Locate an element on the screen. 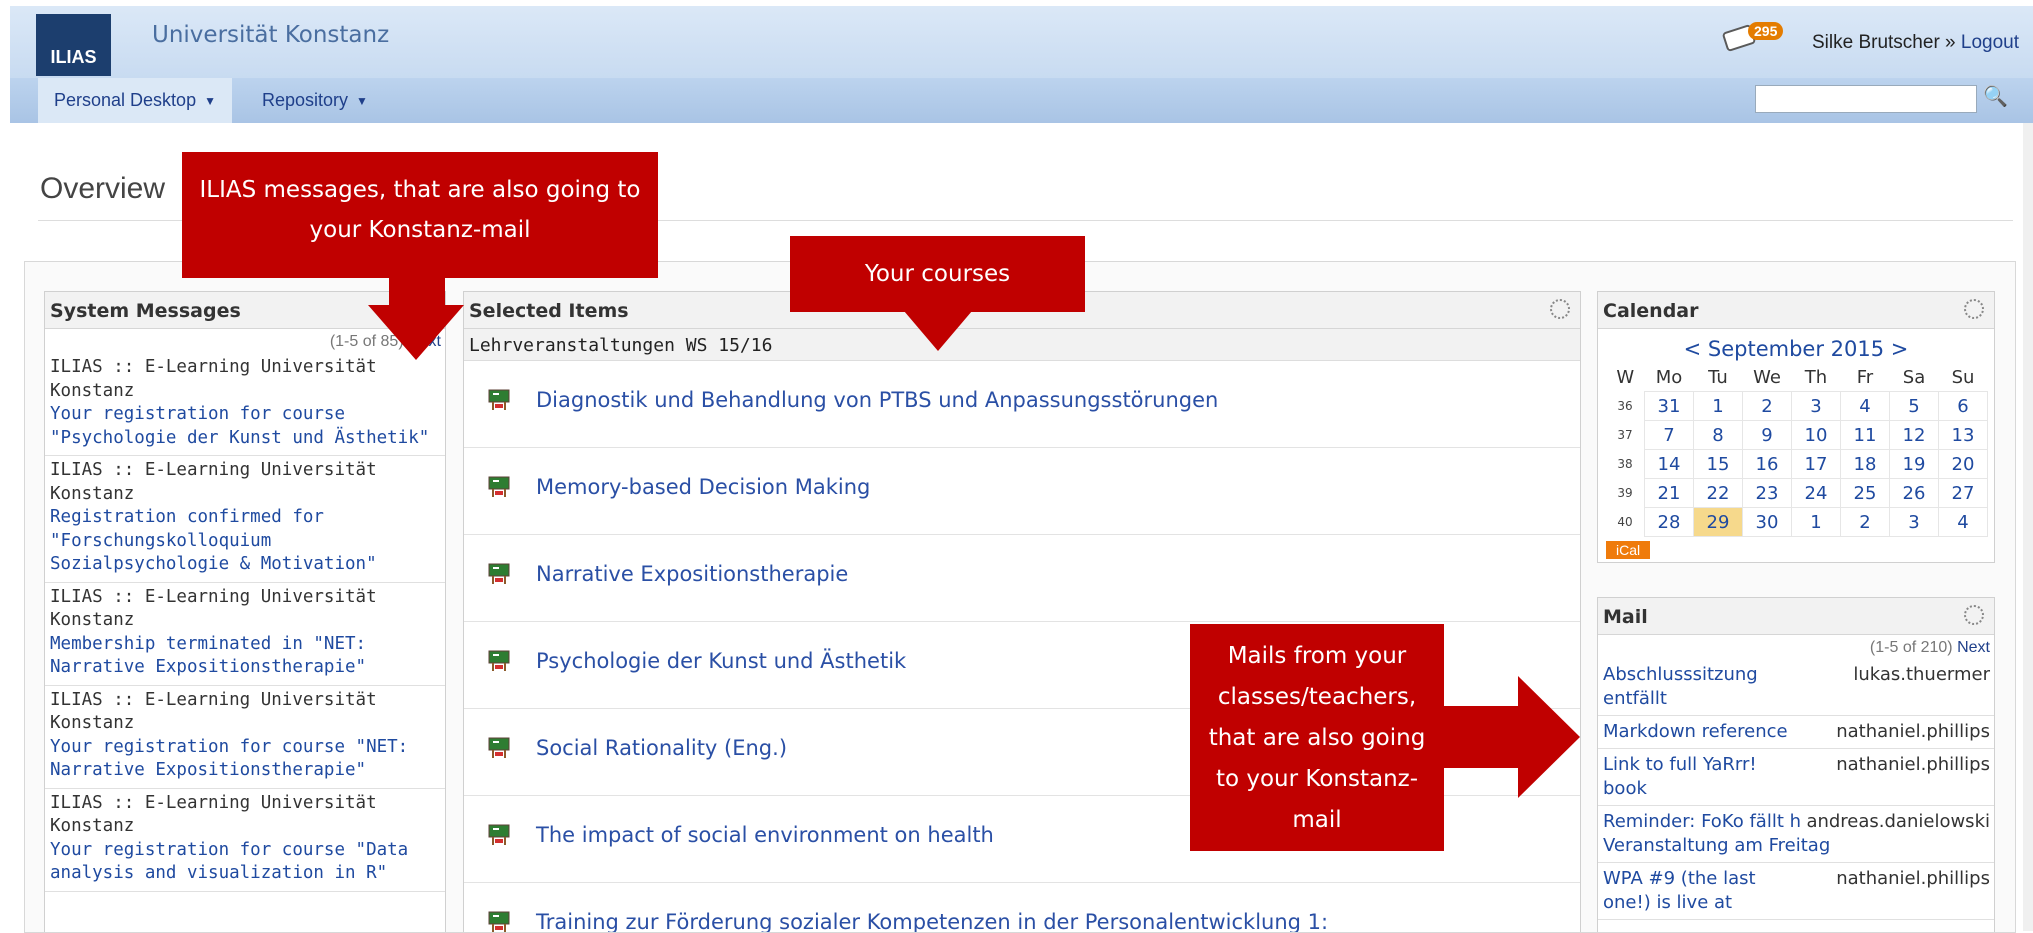 This screenshot has height=933, width=2033. calendar-day: 9 is located at coordinates (1767, 435).